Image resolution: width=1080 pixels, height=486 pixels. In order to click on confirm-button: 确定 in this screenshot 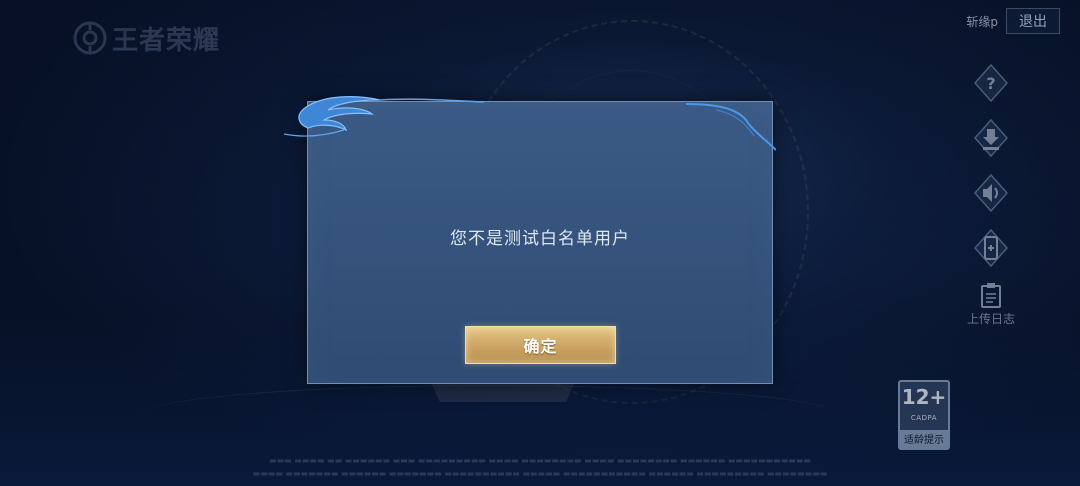, I will do `click(540, 345)`.